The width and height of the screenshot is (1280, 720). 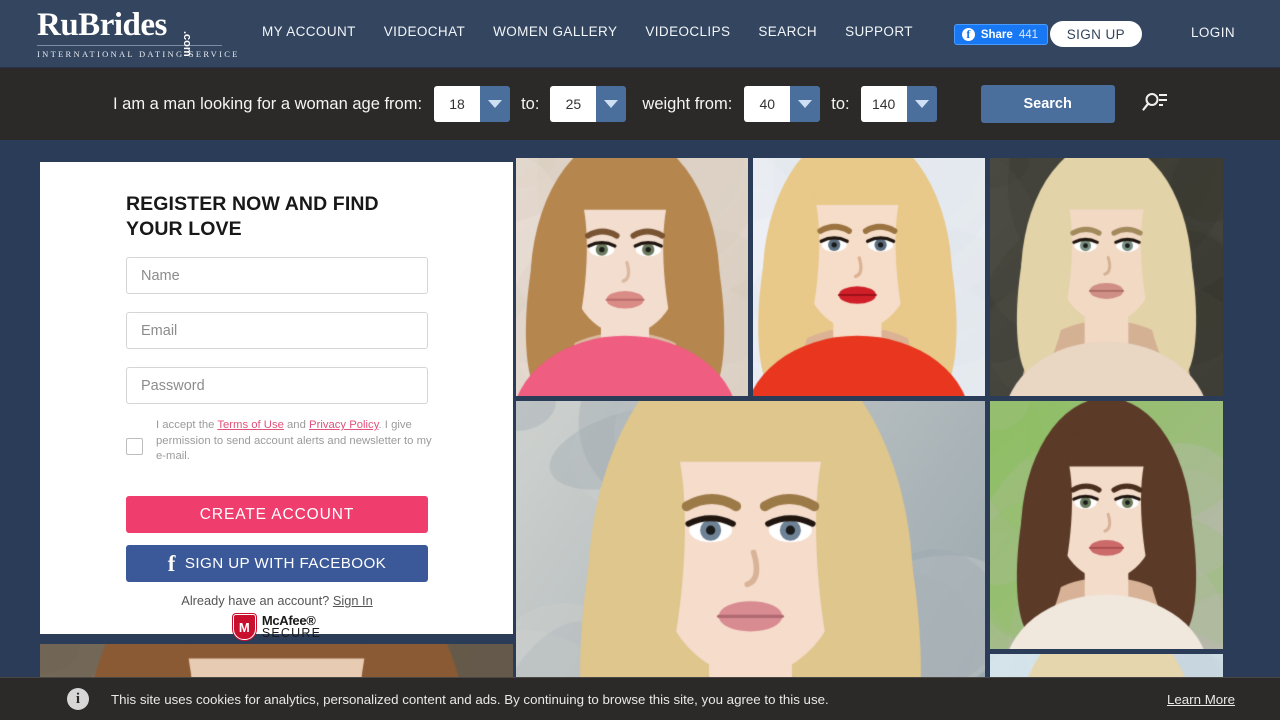 I want to click on share-label: Share, so click(x=996, y=34).